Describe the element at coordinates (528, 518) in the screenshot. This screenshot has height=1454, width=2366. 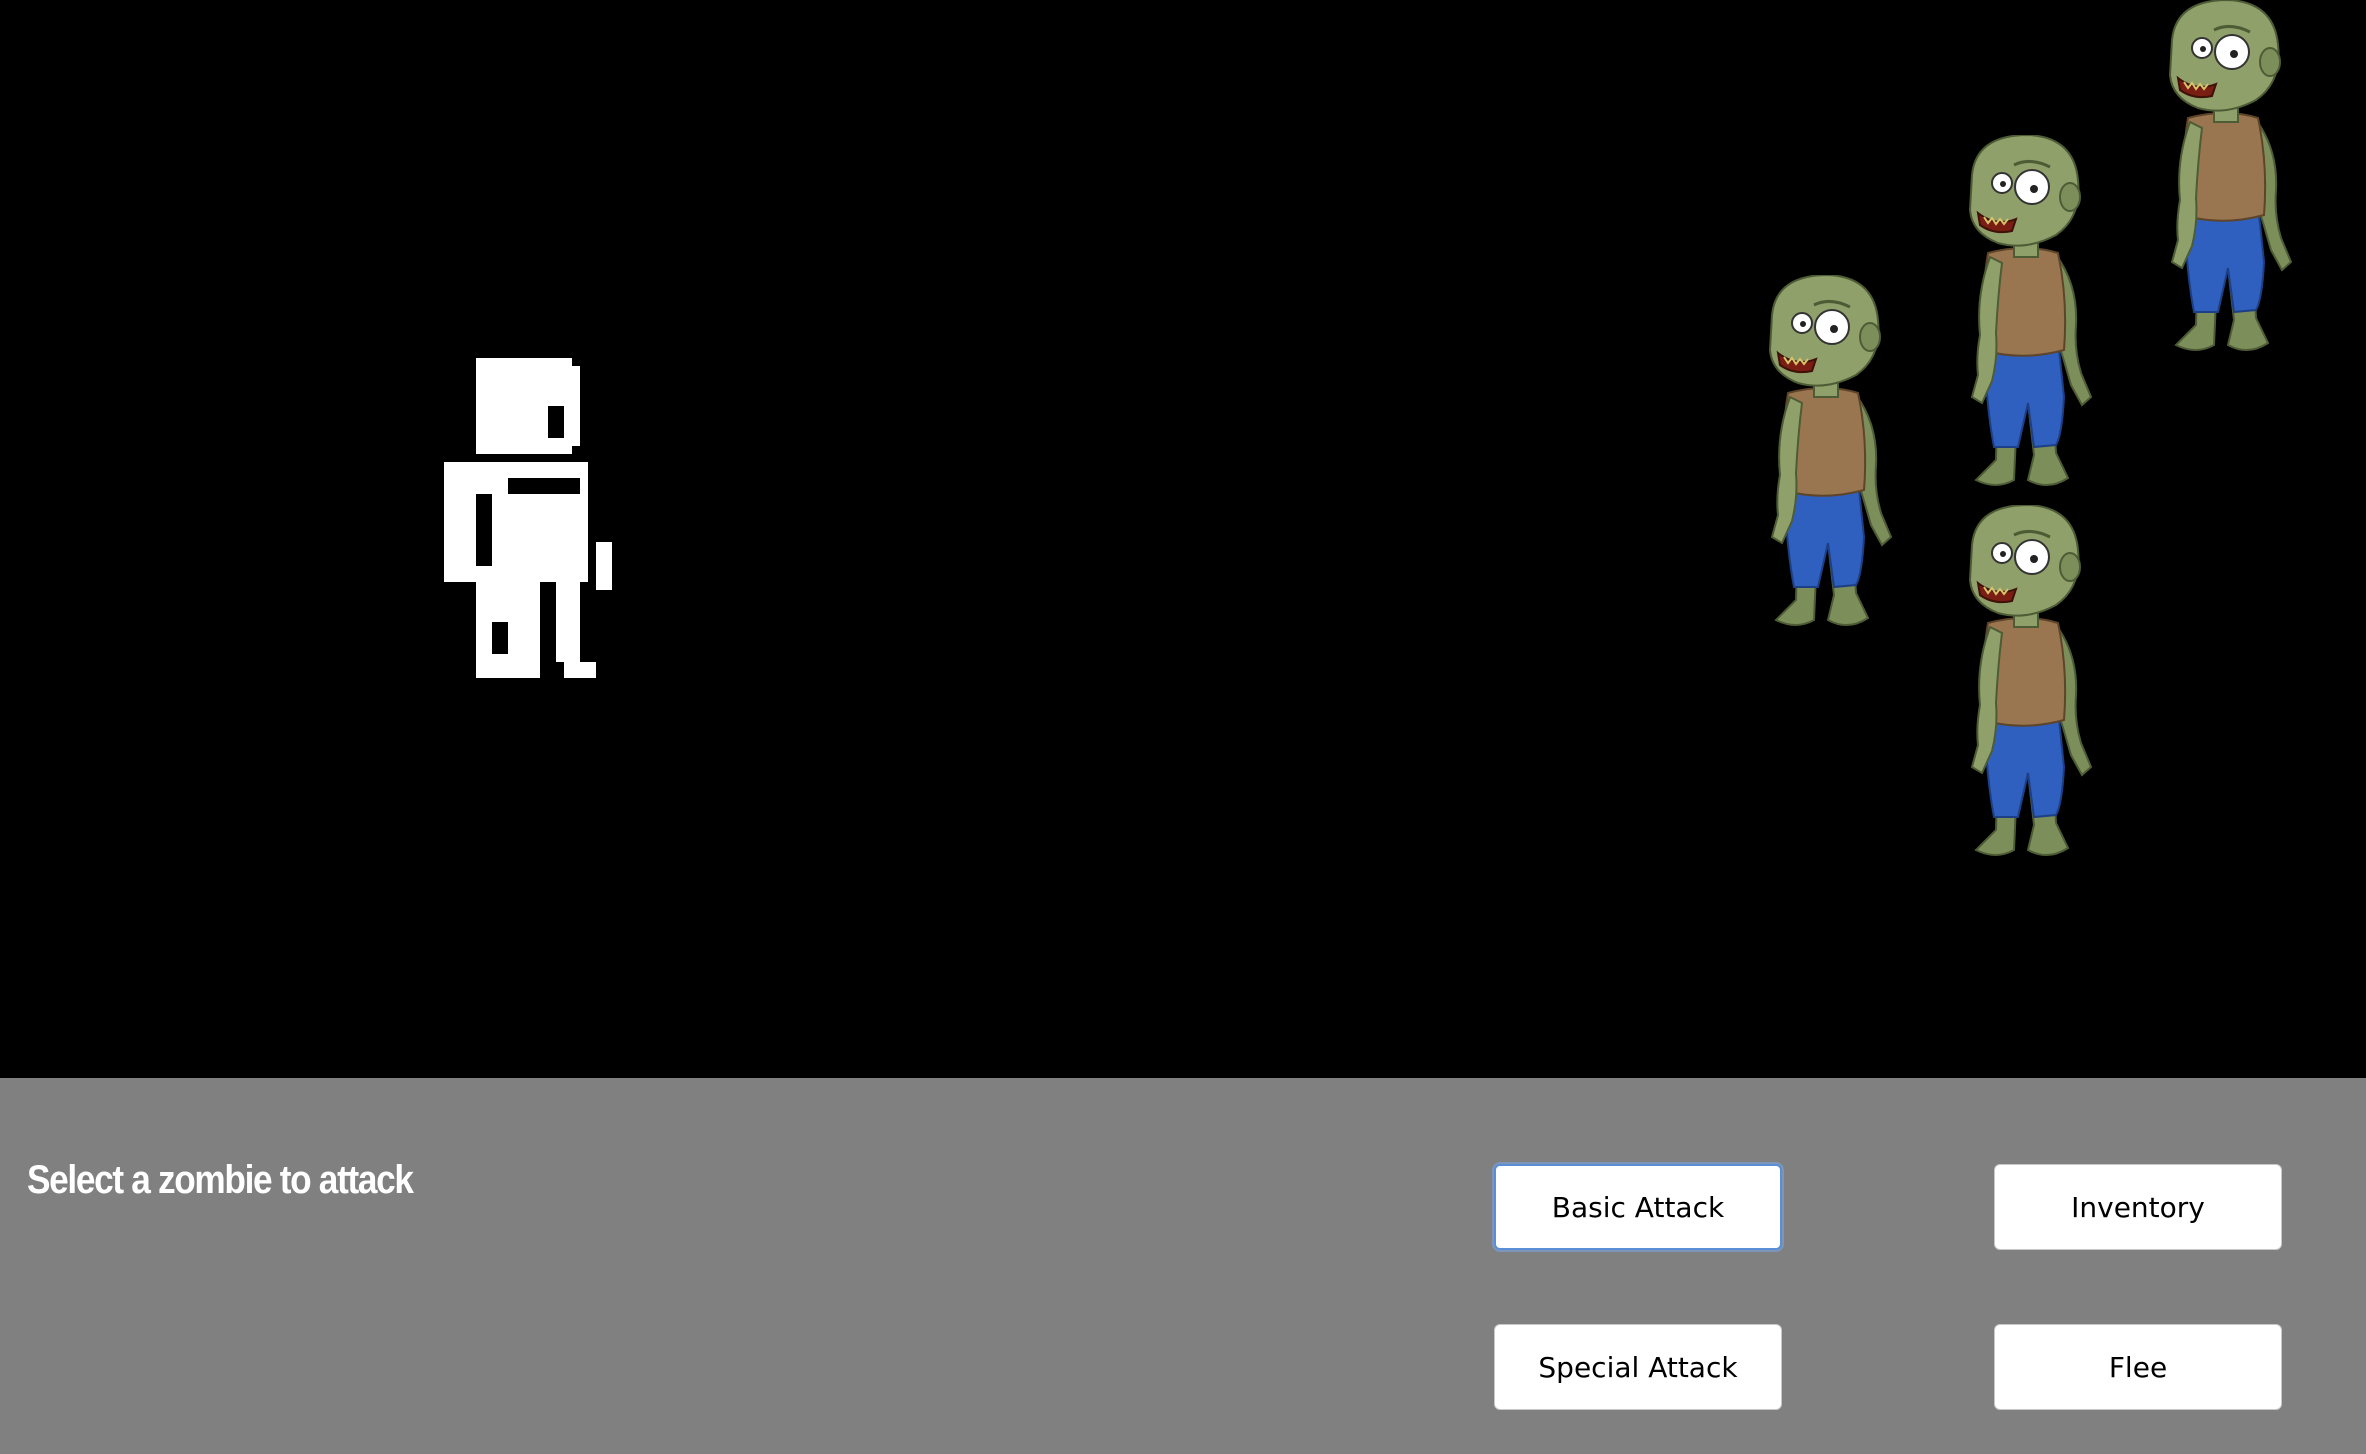
I see `player-sprite` at that location.